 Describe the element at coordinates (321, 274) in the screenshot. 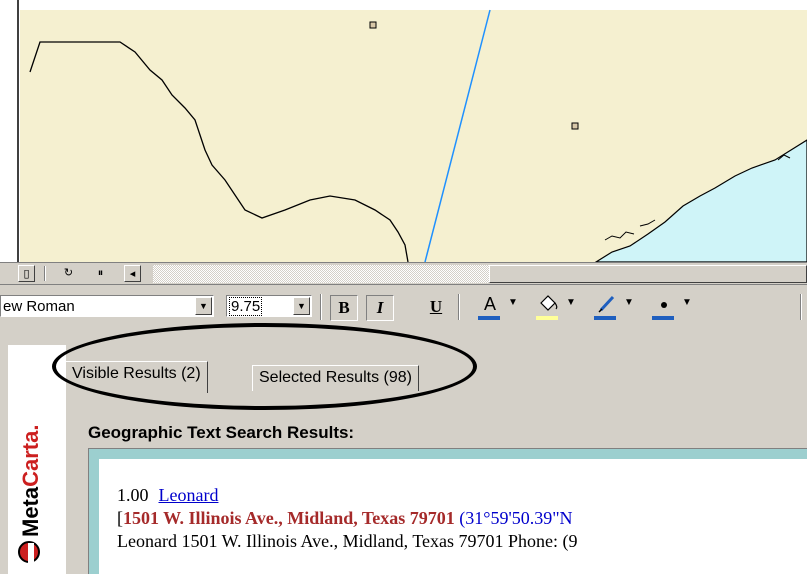

I see `horizontal-scrollbar-track` at that location.